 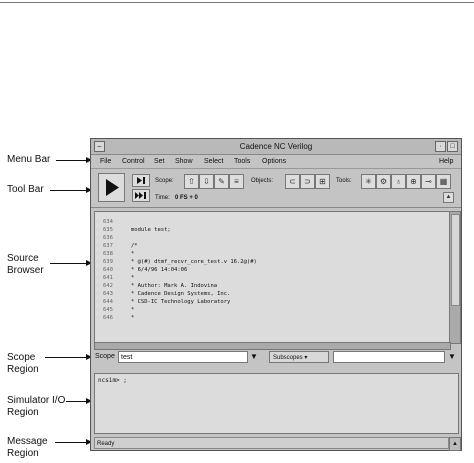 I want to click on play-icon, so click(x=112, y=187).